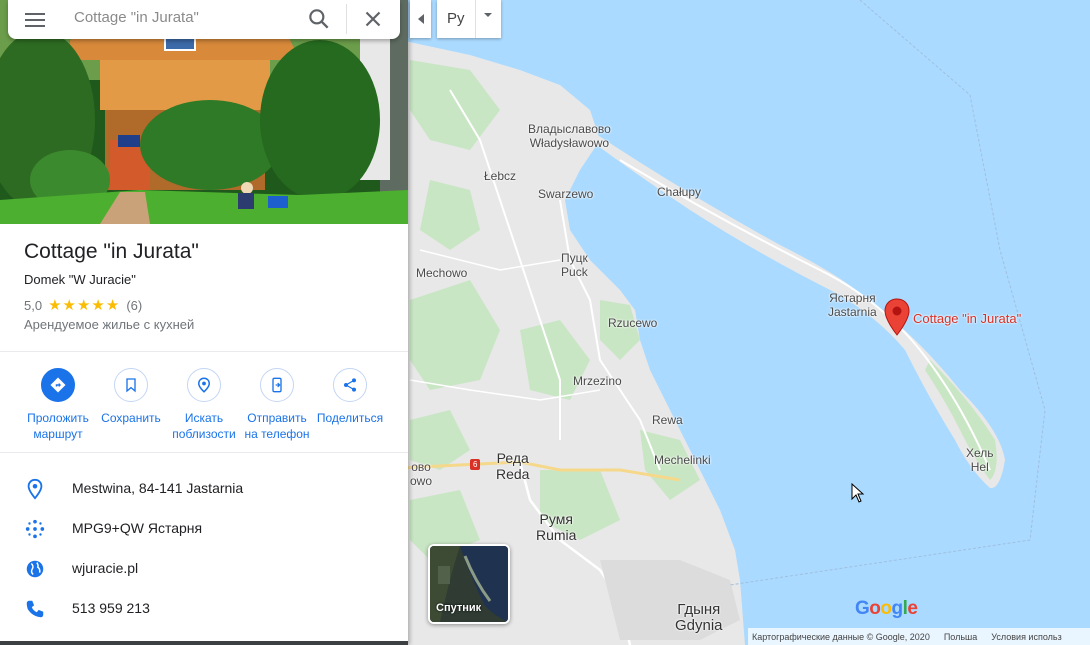 The image size is (1090, 645). I want to click on search-divider, so click(346, 19).